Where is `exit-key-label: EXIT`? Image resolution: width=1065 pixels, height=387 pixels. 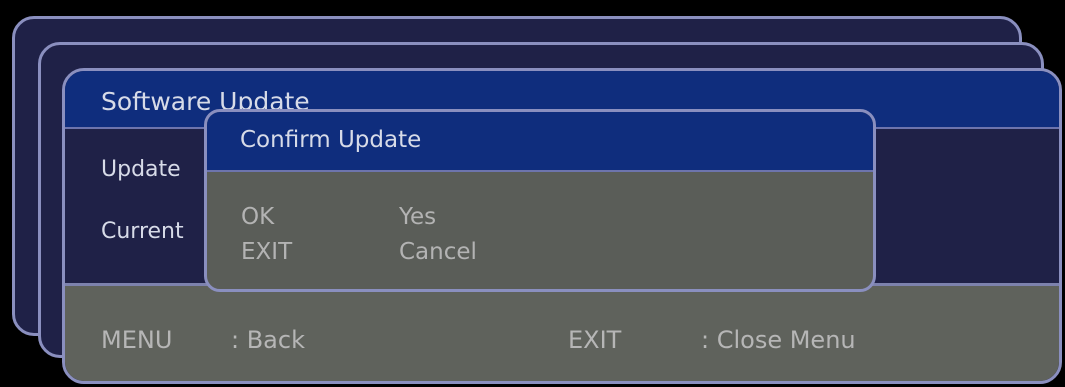
exit-key-label: EXIT is located at coordinates (594, 340).